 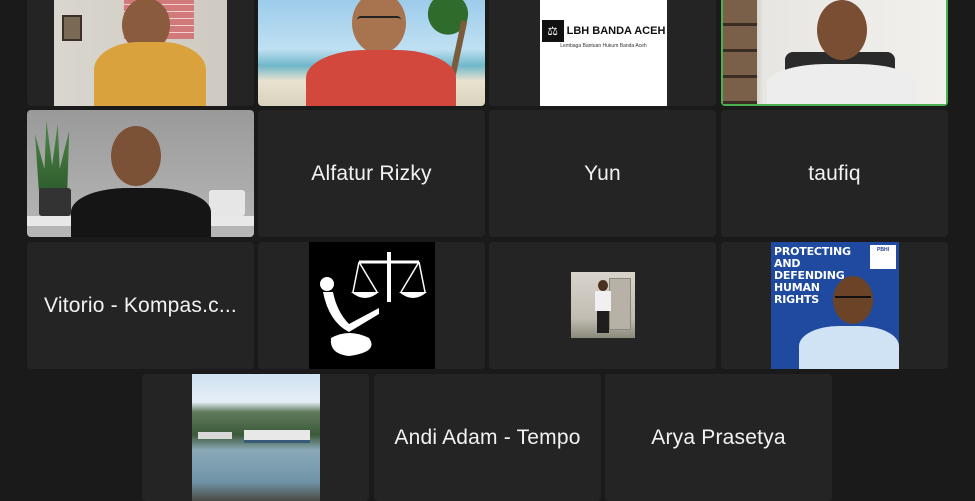 I want to click on plant-left, so click(x=52, y=155).